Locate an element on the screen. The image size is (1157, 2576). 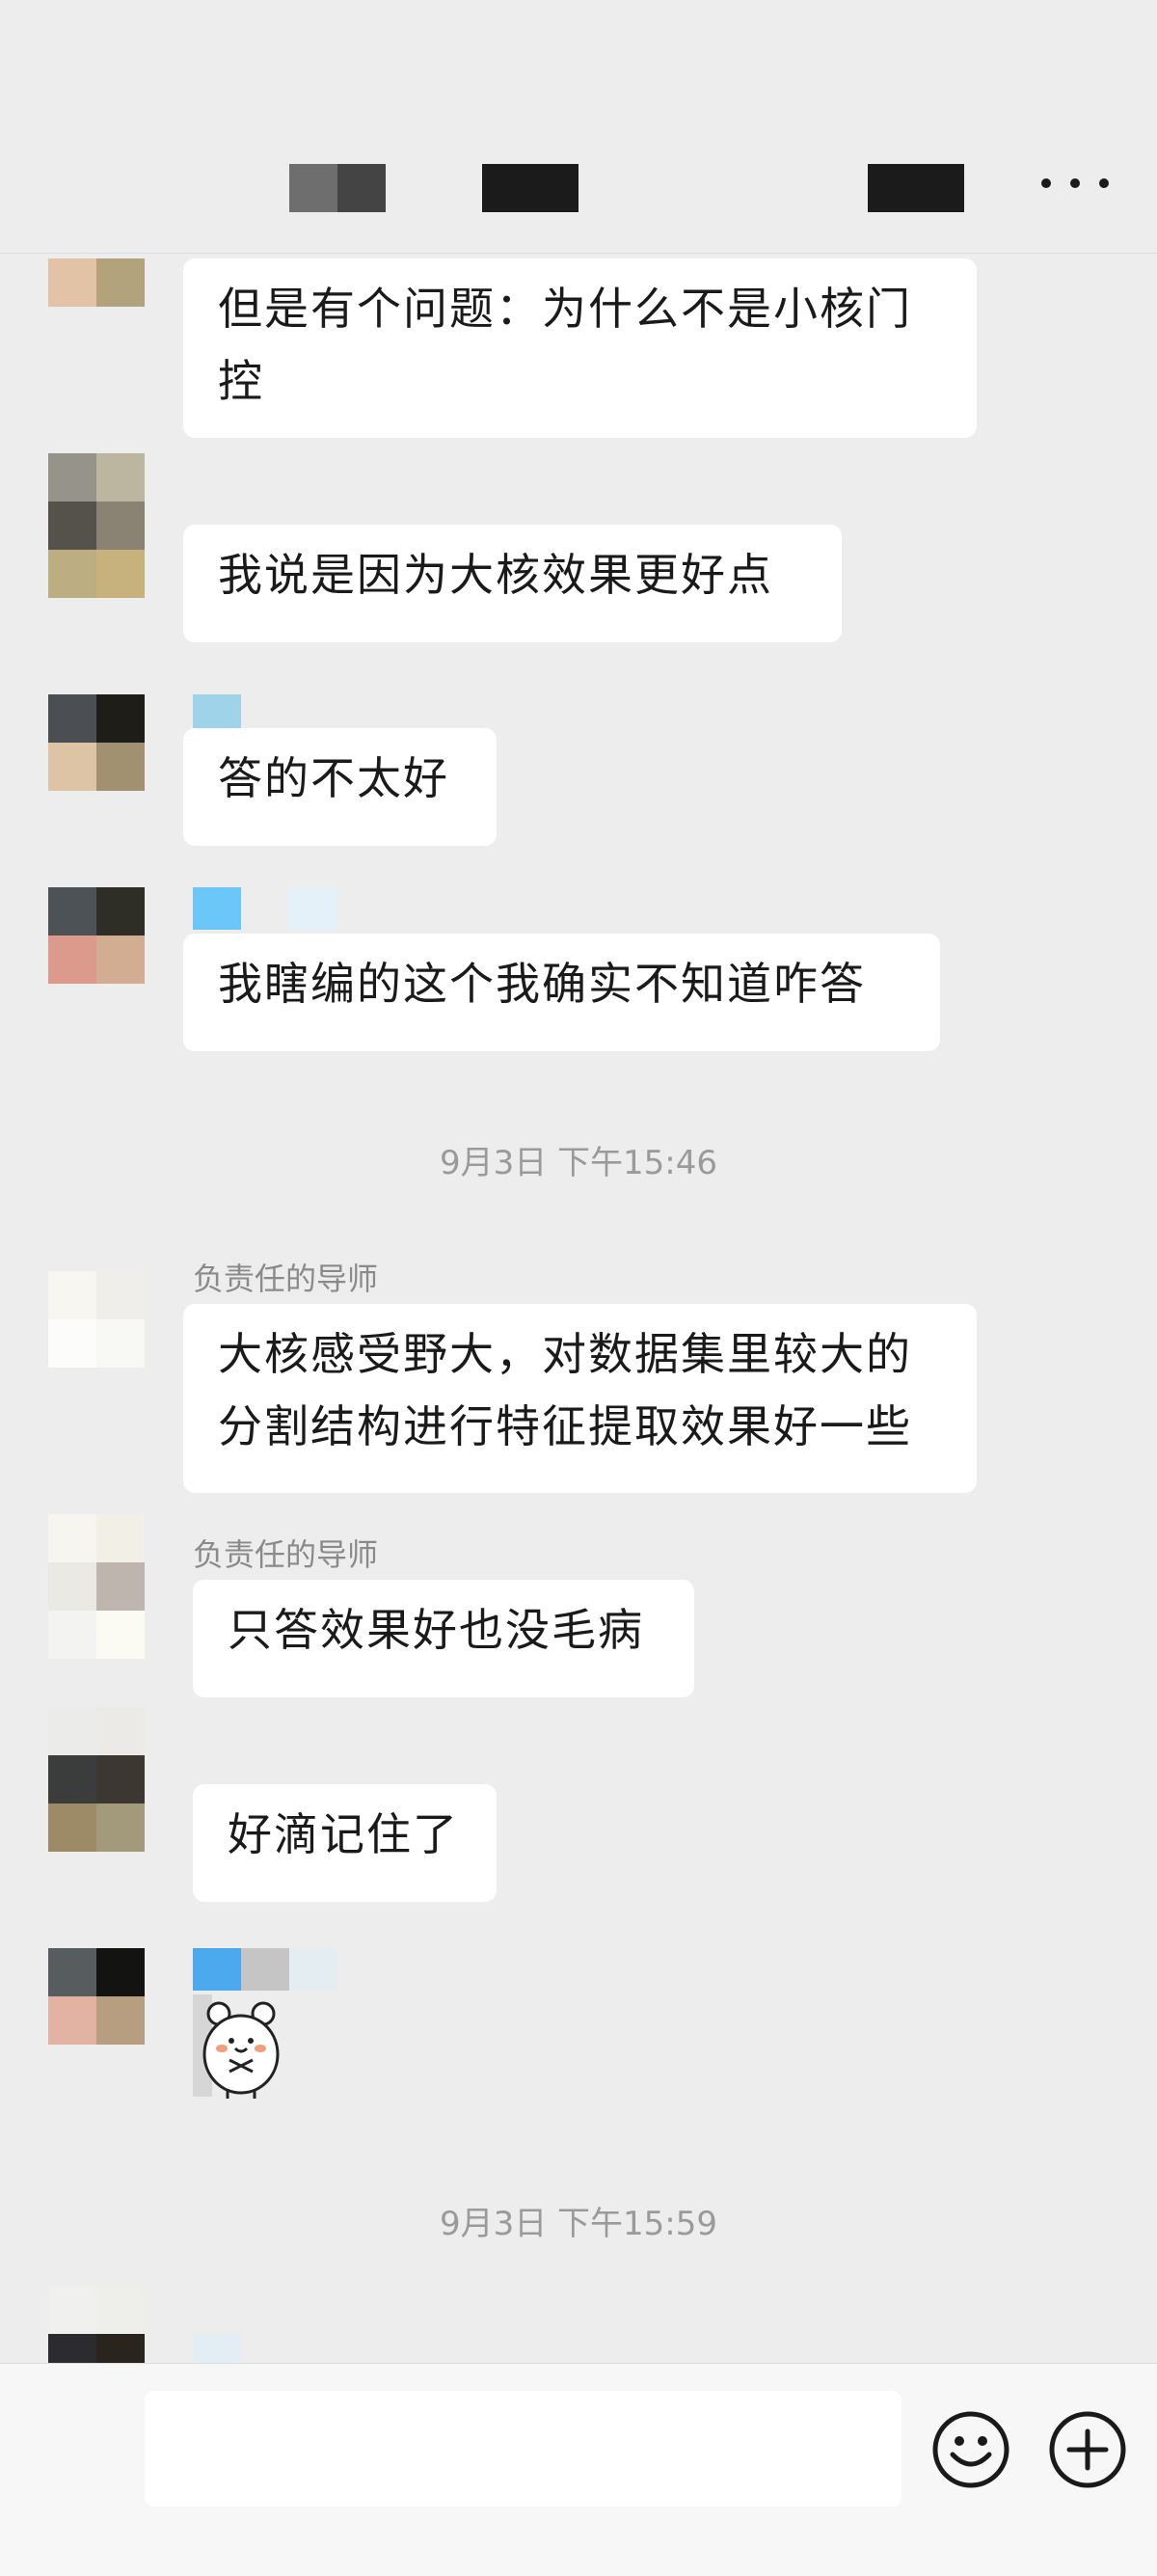
message-bubble: 大核感受野大，对数据集里较大的 分割结构进行特征提取效果好一些 is located at coordinates (580, 1398).